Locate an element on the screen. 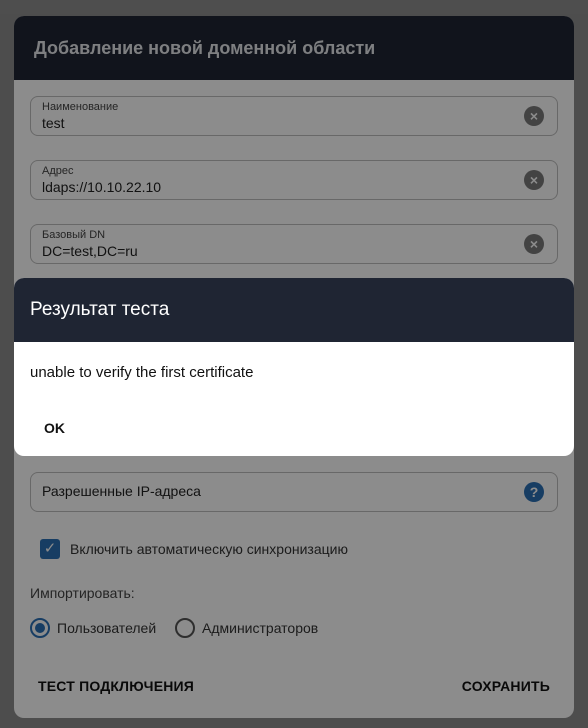 The height and width of the screenshot is (728, 588). test-result-title: Результат теста is located at coordinates (294, 310).